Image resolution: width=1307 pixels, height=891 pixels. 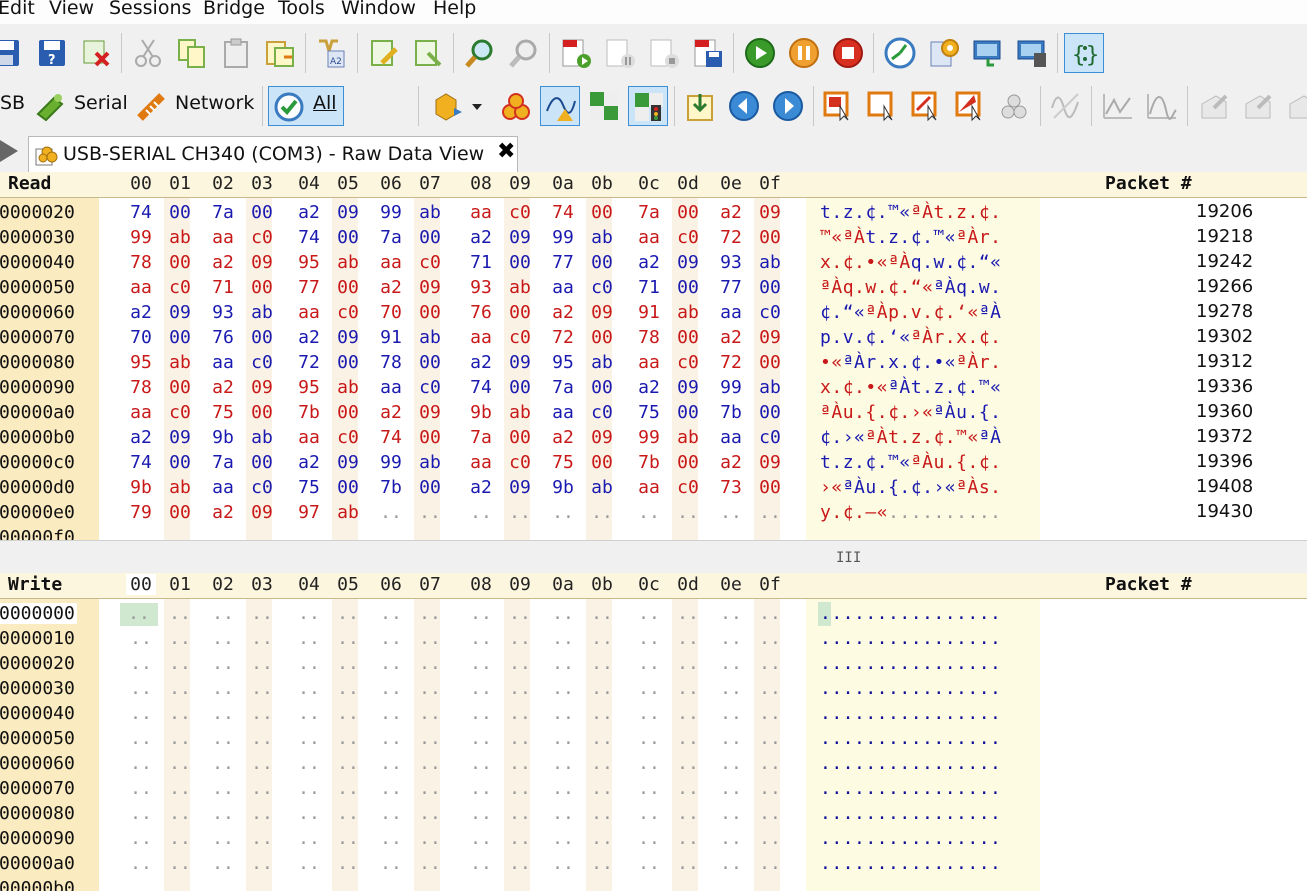 I want to click on select-all-icon, so click(x=970, y=106).